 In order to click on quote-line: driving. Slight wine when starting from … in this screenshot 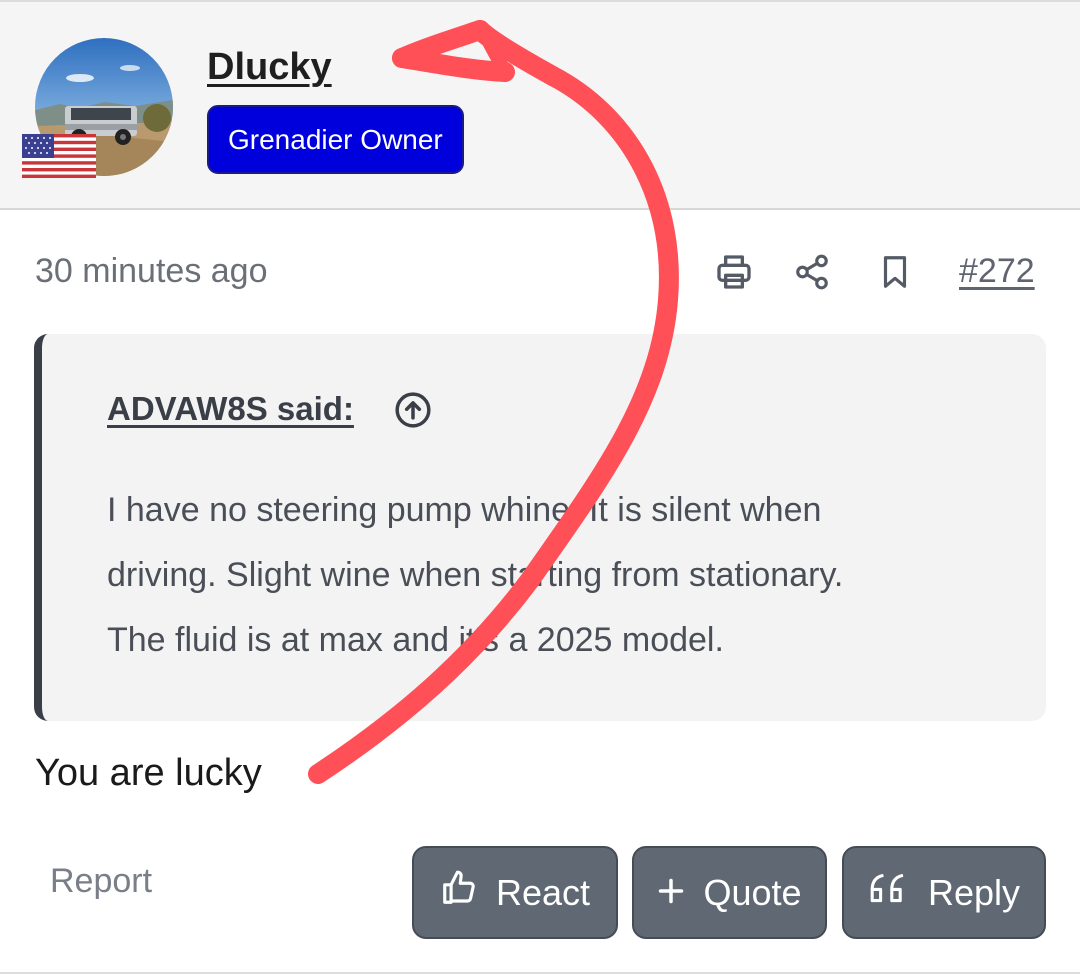, I will do `click(475, 575)`.